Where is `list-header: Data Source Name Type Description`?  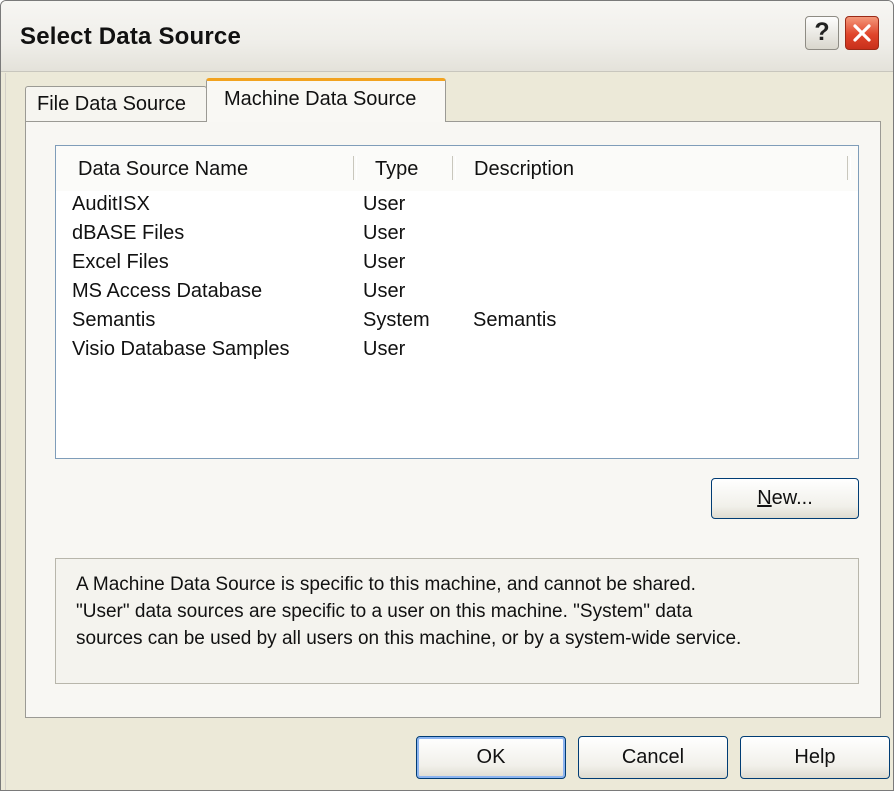 list-header: Data Source Name Type Description is located at coordinates (457, 168).